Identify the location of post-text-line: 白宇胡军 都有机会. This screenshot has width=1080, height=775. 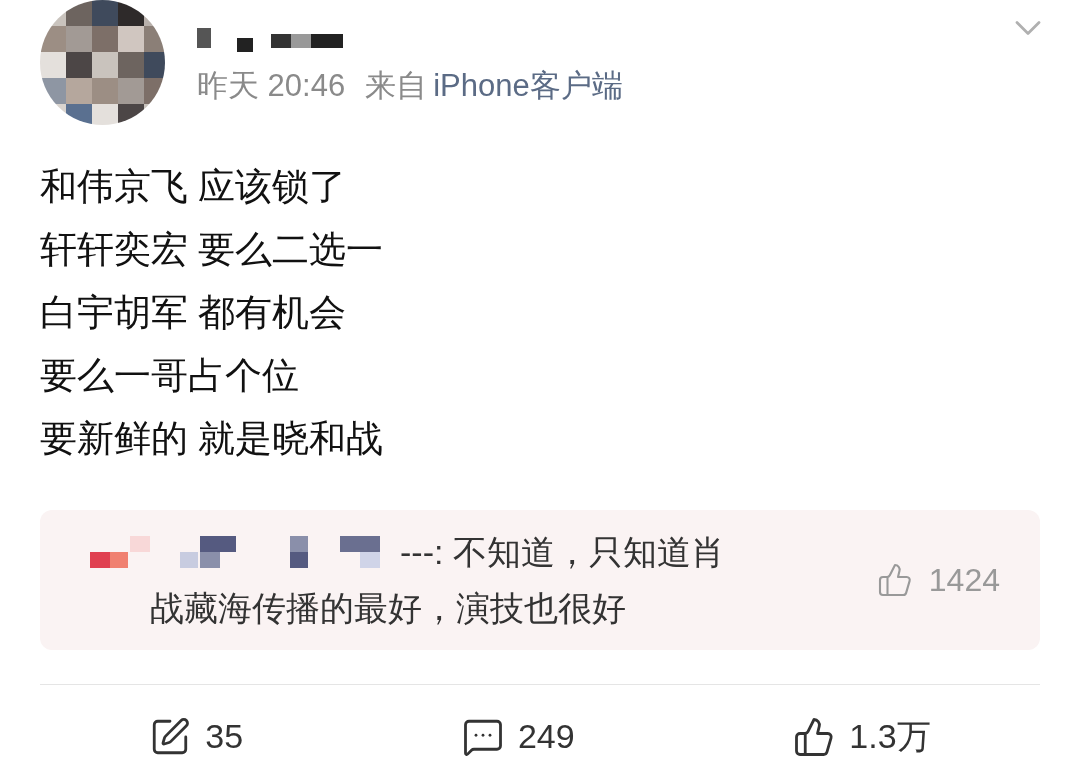
(194, 313).